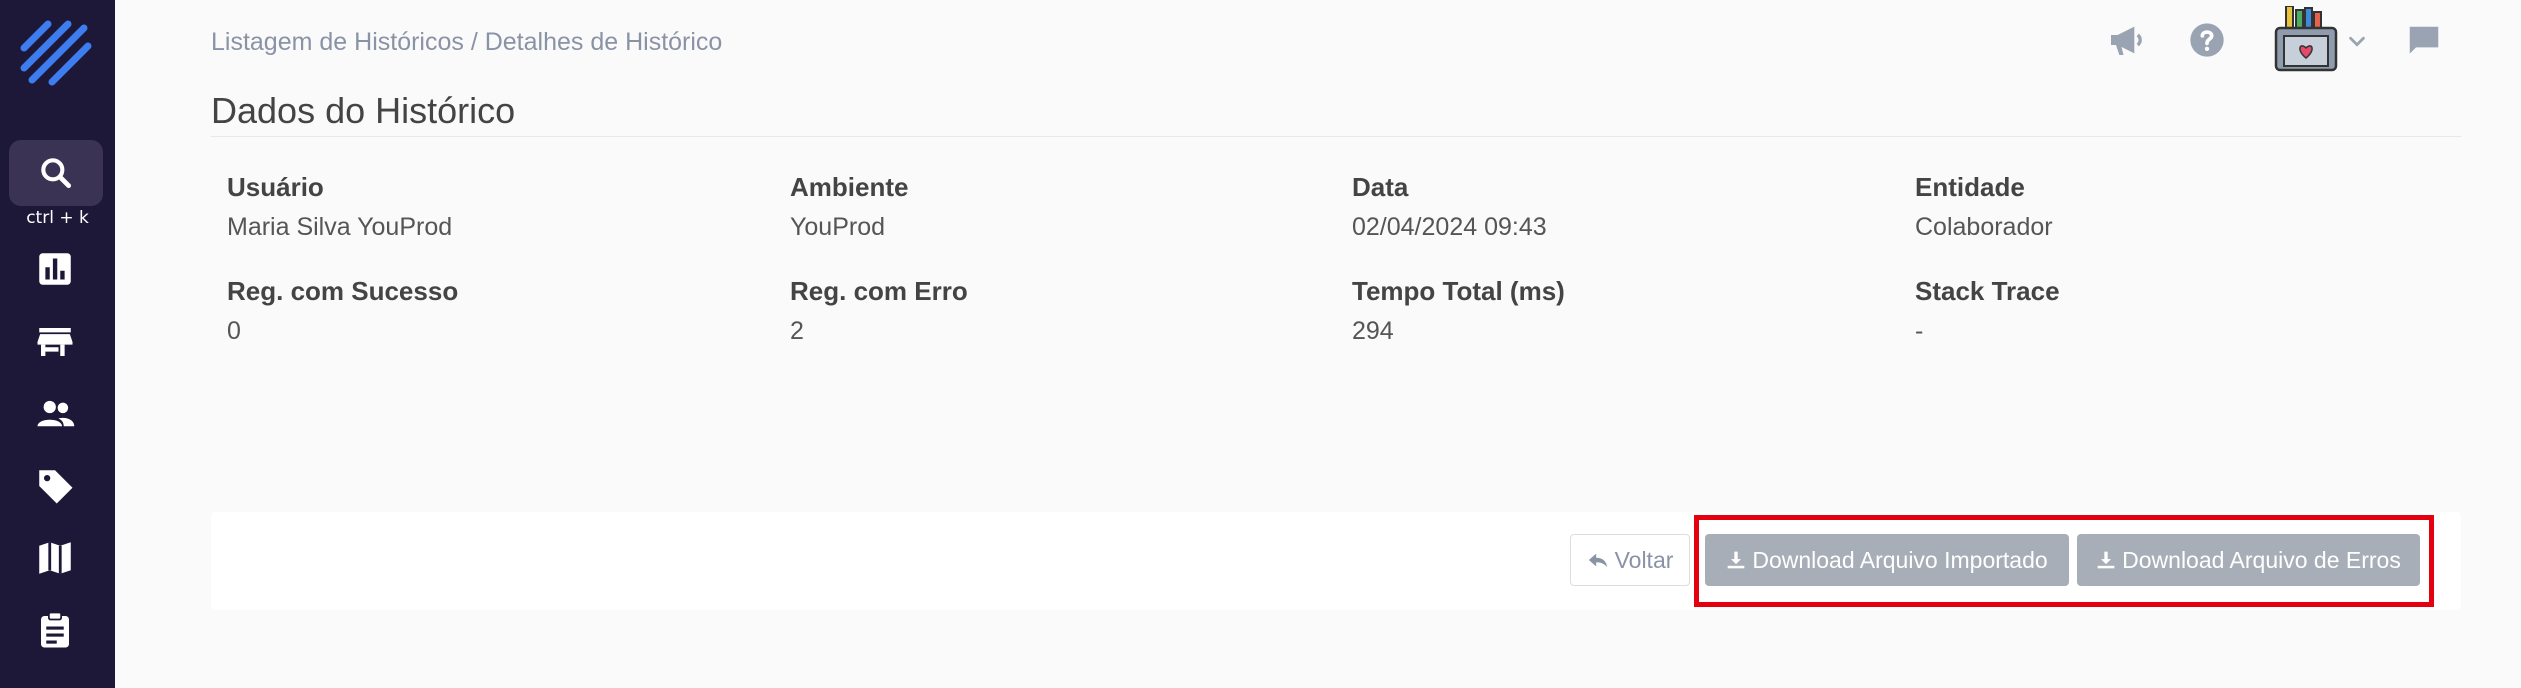  Describe the element at coordinates (55, 630) in the screenshot. I see `clipboard-icon` at that location.